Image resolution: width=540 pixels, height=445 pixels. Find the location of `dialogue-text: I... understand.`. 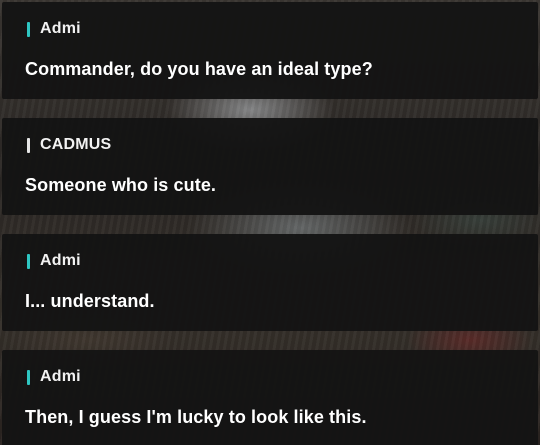

dialogue-text: I... understand. is located at coordinates (90, 301).